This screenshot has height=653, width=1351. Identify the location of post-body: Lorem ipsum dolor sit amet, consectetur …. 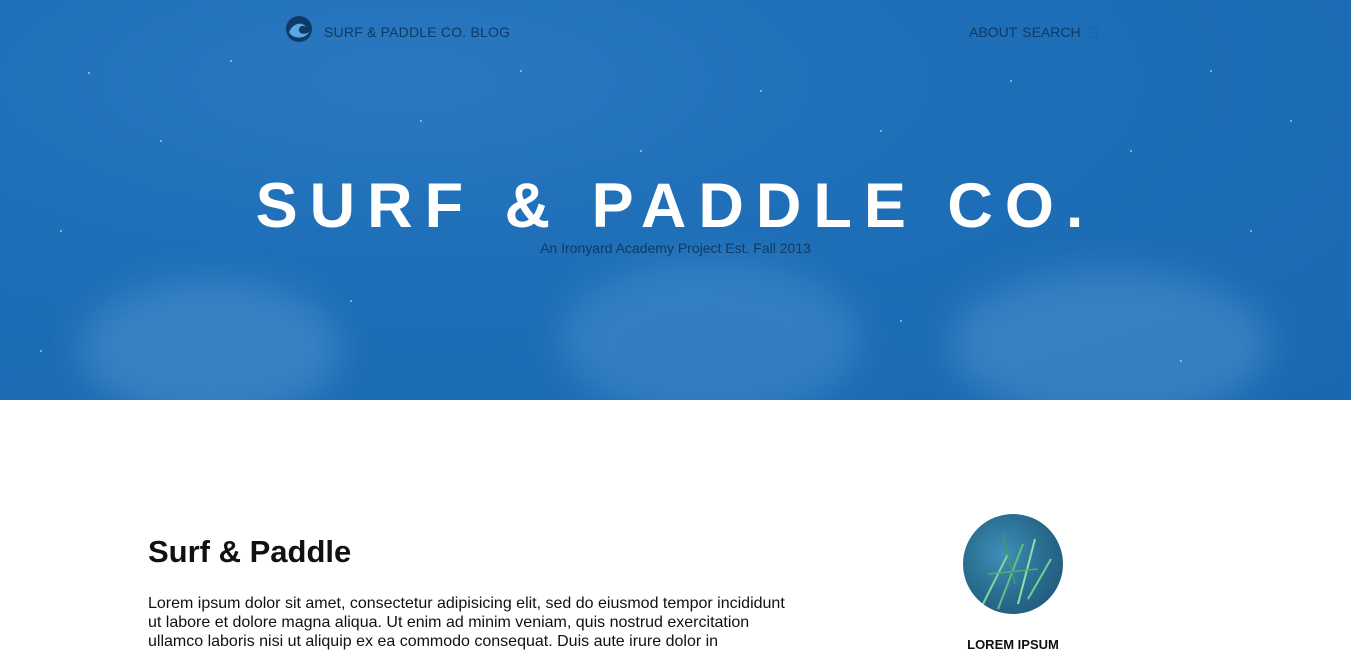
(466, 622).